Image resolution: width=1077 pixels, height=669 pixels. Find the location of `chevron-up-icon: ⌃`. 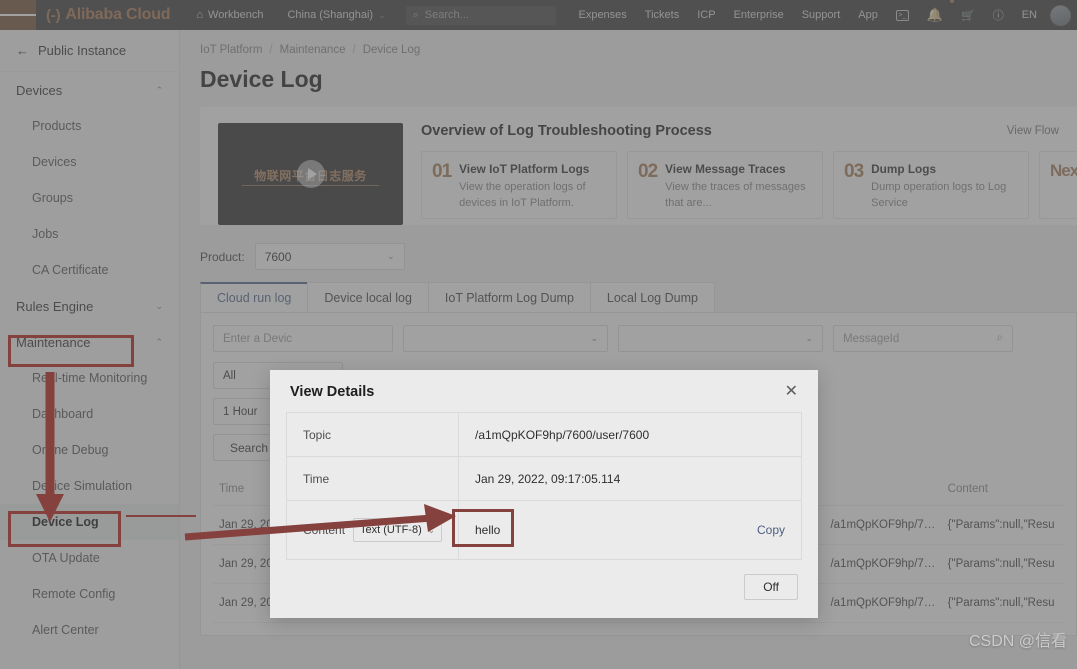

chevron-up-icon: ⌃ is located at coordinates (159, 89).